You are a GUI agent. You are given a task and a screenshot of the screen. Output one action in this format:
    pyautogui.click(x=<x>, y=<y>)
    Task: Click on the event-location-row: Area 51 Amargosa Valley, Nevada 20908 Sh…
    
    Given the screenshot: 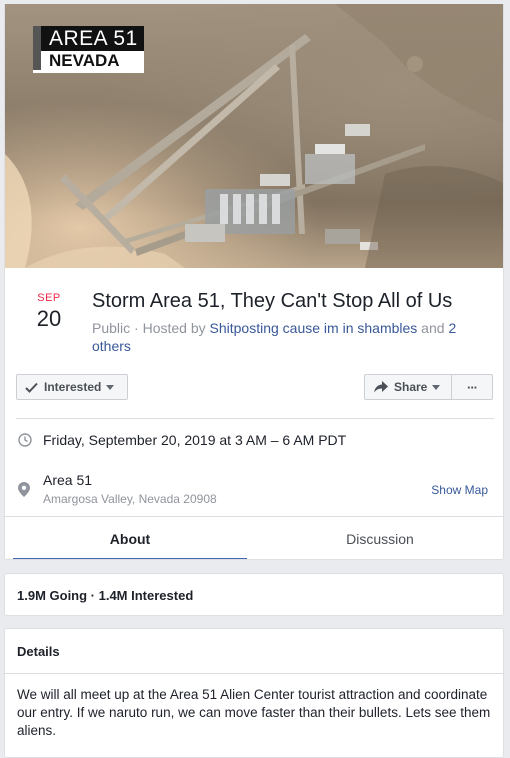 What is the action you would take?
    pyautogui.click(x=255, y=490)
    